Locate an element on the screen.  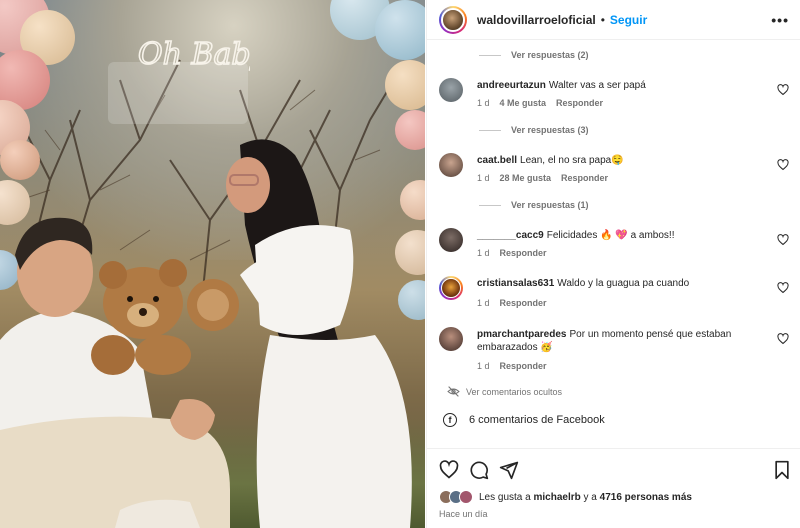
comment-likes: 4 Me gusta is located at coordinates (523, 103).